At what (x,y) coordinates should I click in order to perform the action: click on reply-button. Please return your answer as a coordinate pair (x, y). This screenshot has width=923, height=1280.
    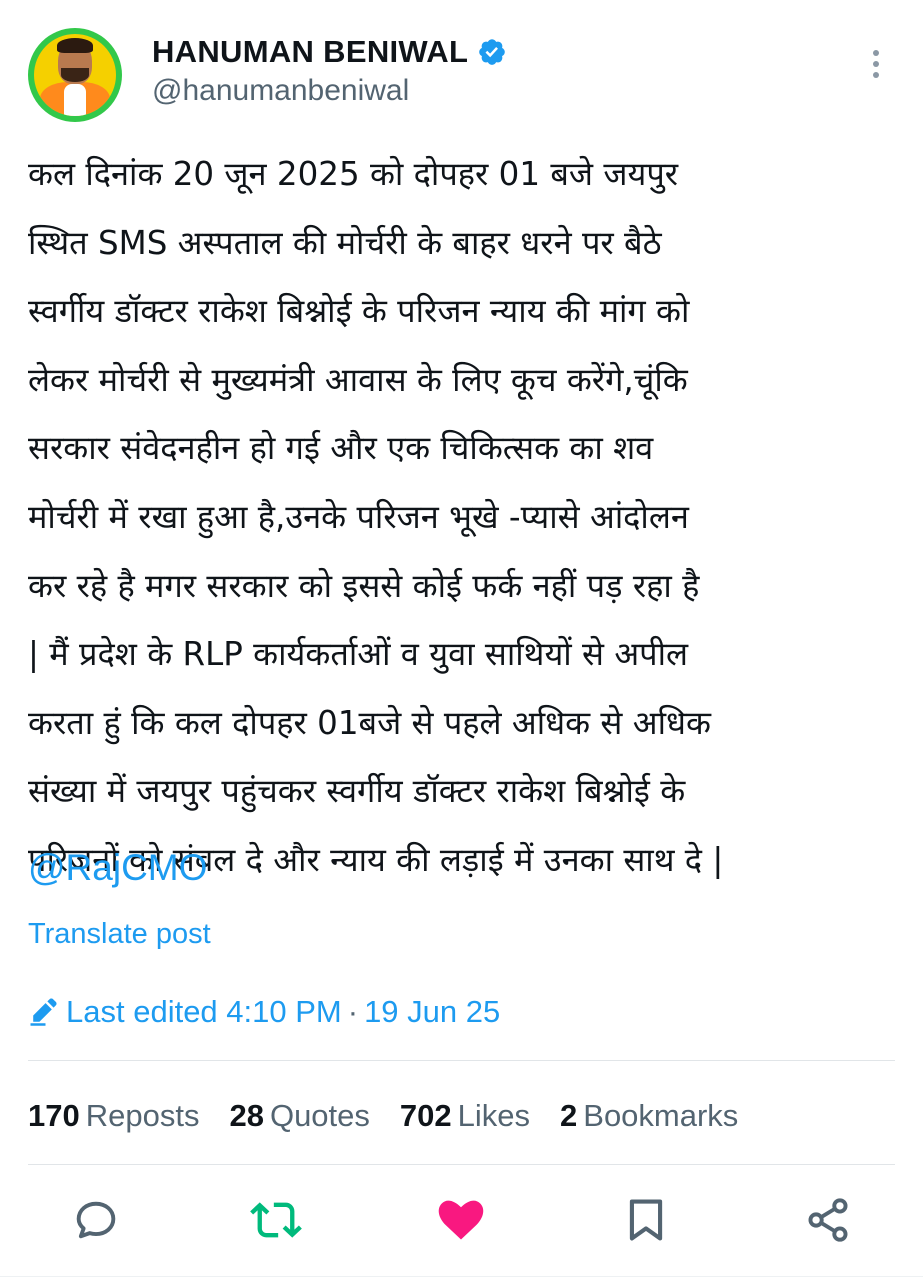
    Looking at the image, I should click on (96, 1220).